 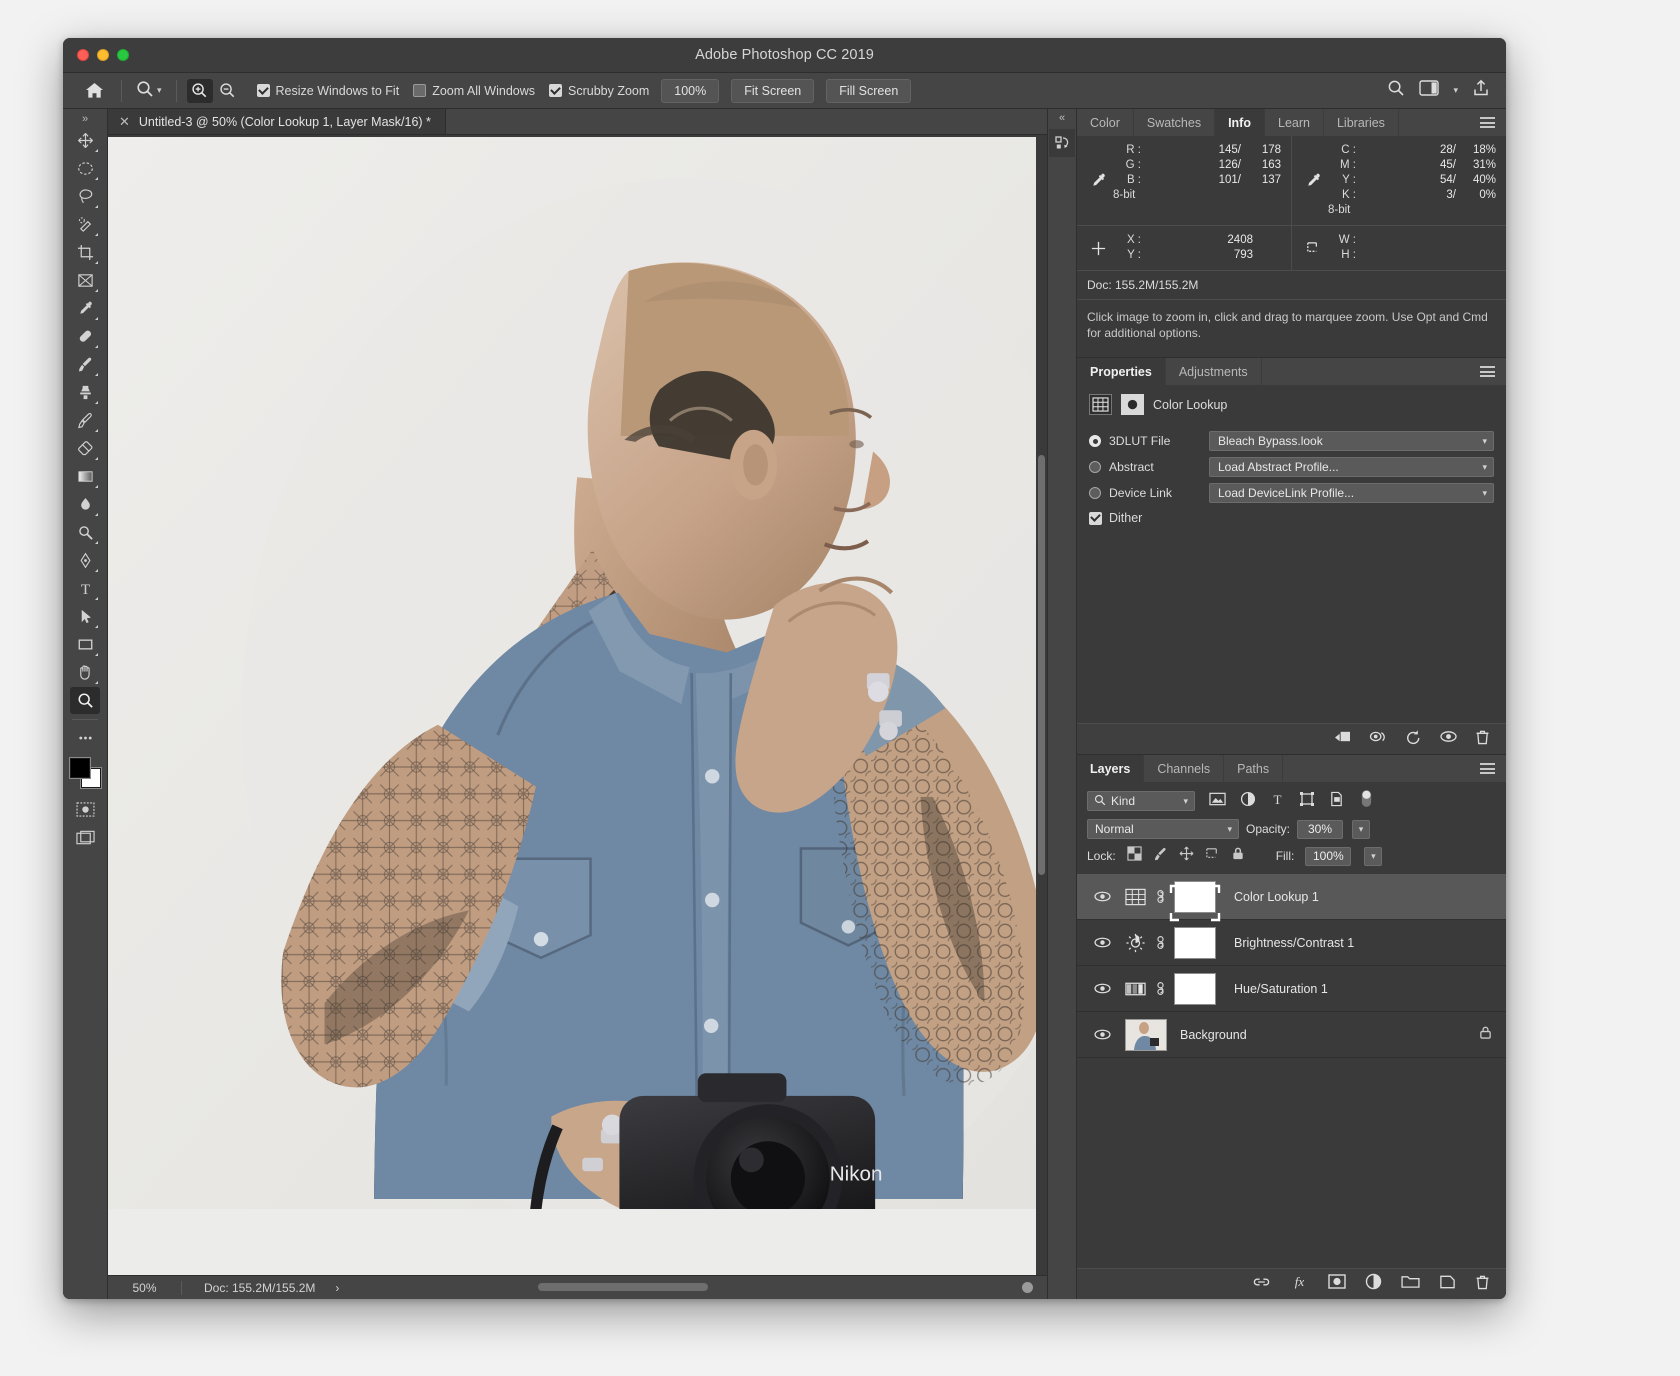 I want to click on move-tool, so click(x=85, y=140).